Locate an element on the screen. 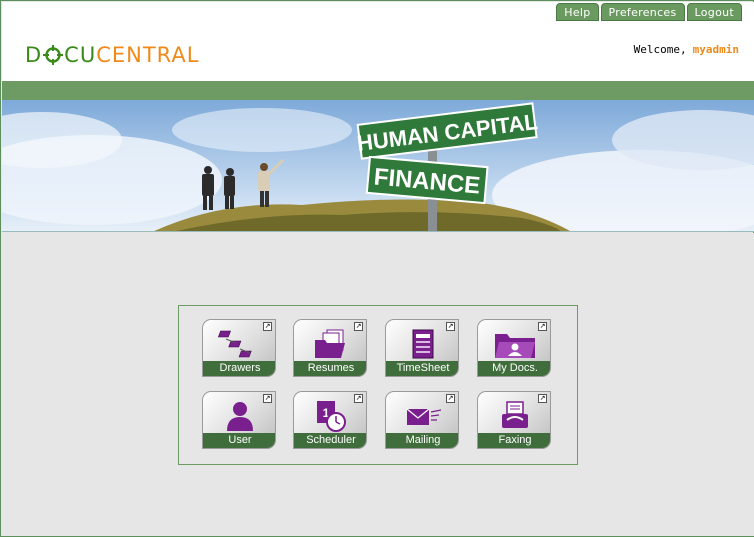  timesheet-tile: ↗ TimeSheet is located at coordinates (422, 348).